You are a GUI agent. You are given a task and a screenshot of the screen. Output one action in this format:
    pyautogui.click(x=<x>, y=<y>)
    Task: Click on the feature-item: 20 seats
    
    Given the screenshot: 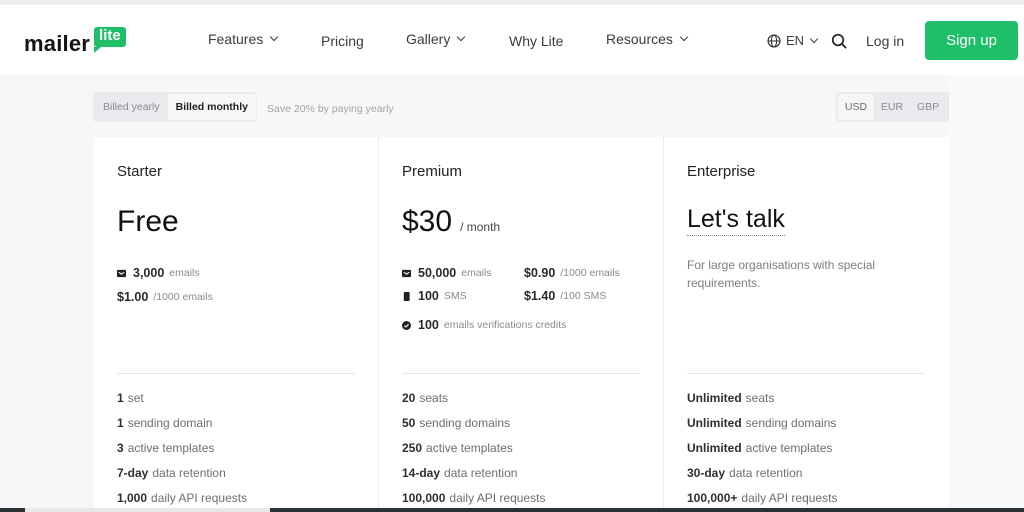 What is the action you would take?
    pyautogui.click(x=473, y=403)
    